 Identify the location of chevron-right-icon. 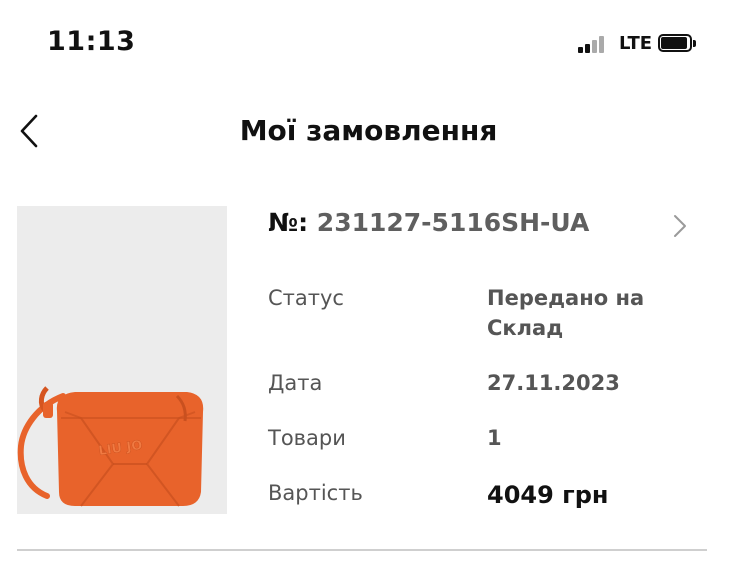
(680, 226).